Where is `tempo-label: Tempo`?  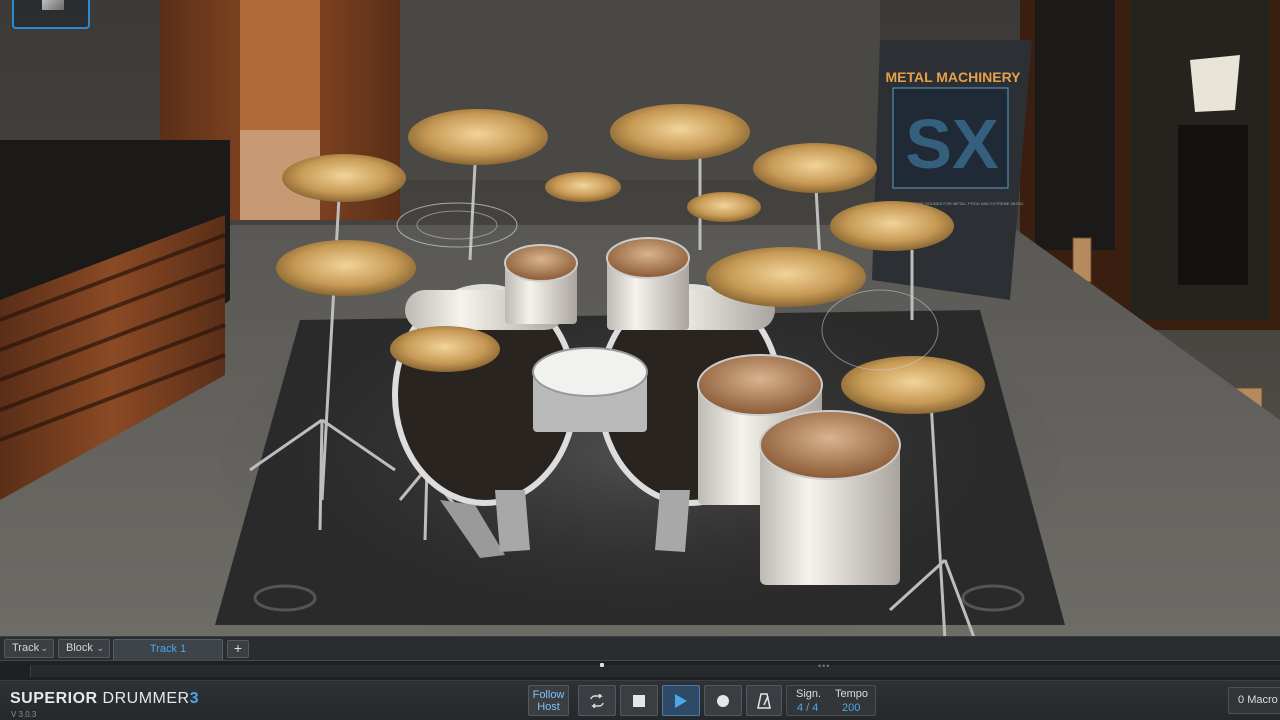
tempo-label: Tempo is located at coordinates (852, 694).